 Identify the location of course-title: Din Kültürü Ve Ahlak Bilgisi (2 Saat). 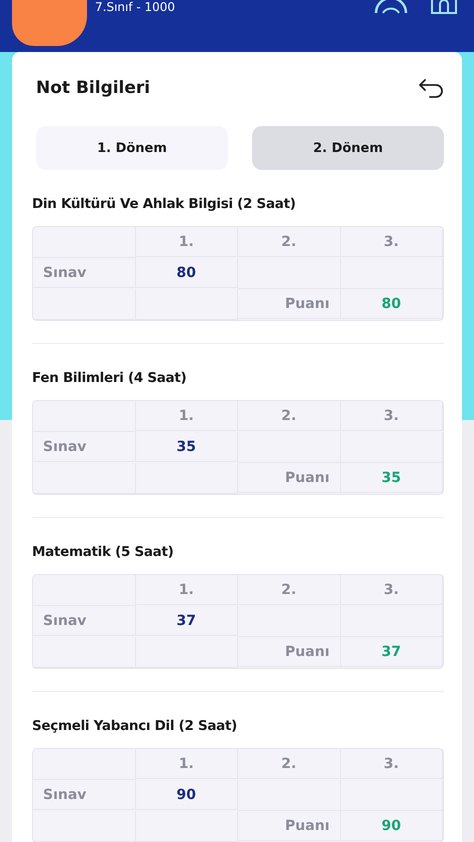
(164, 204).